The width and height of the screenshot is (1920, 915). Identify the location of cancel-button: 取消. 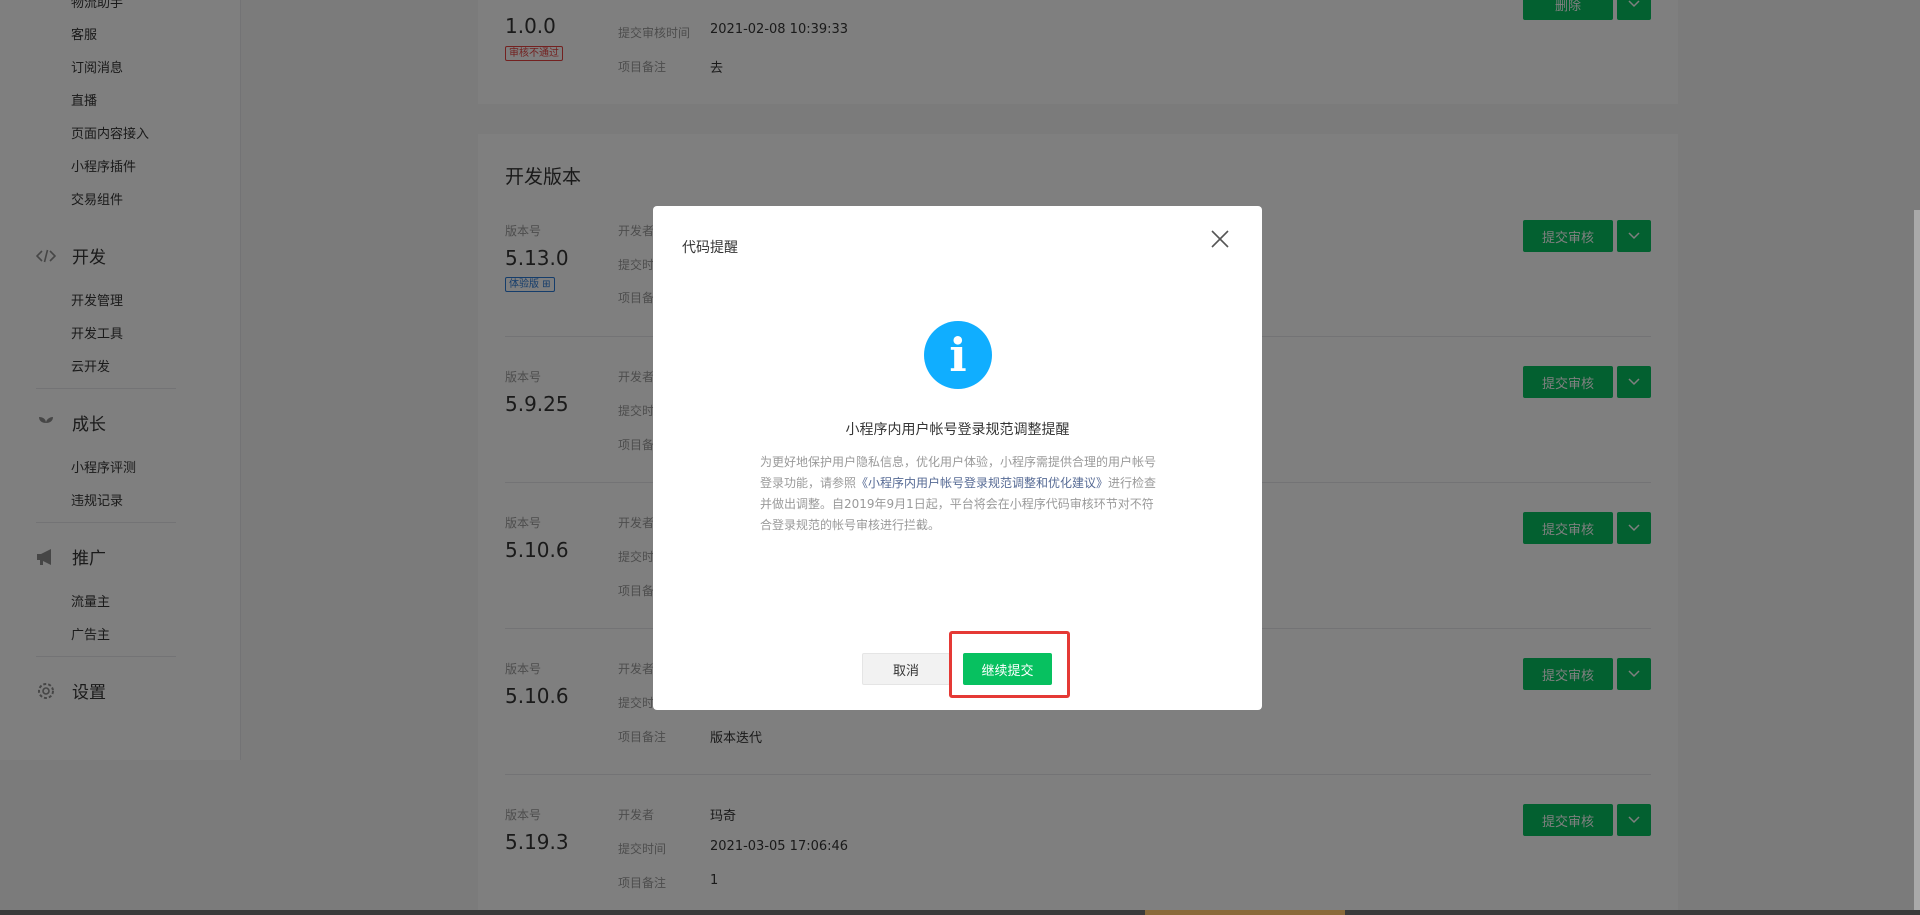
(906, 669).